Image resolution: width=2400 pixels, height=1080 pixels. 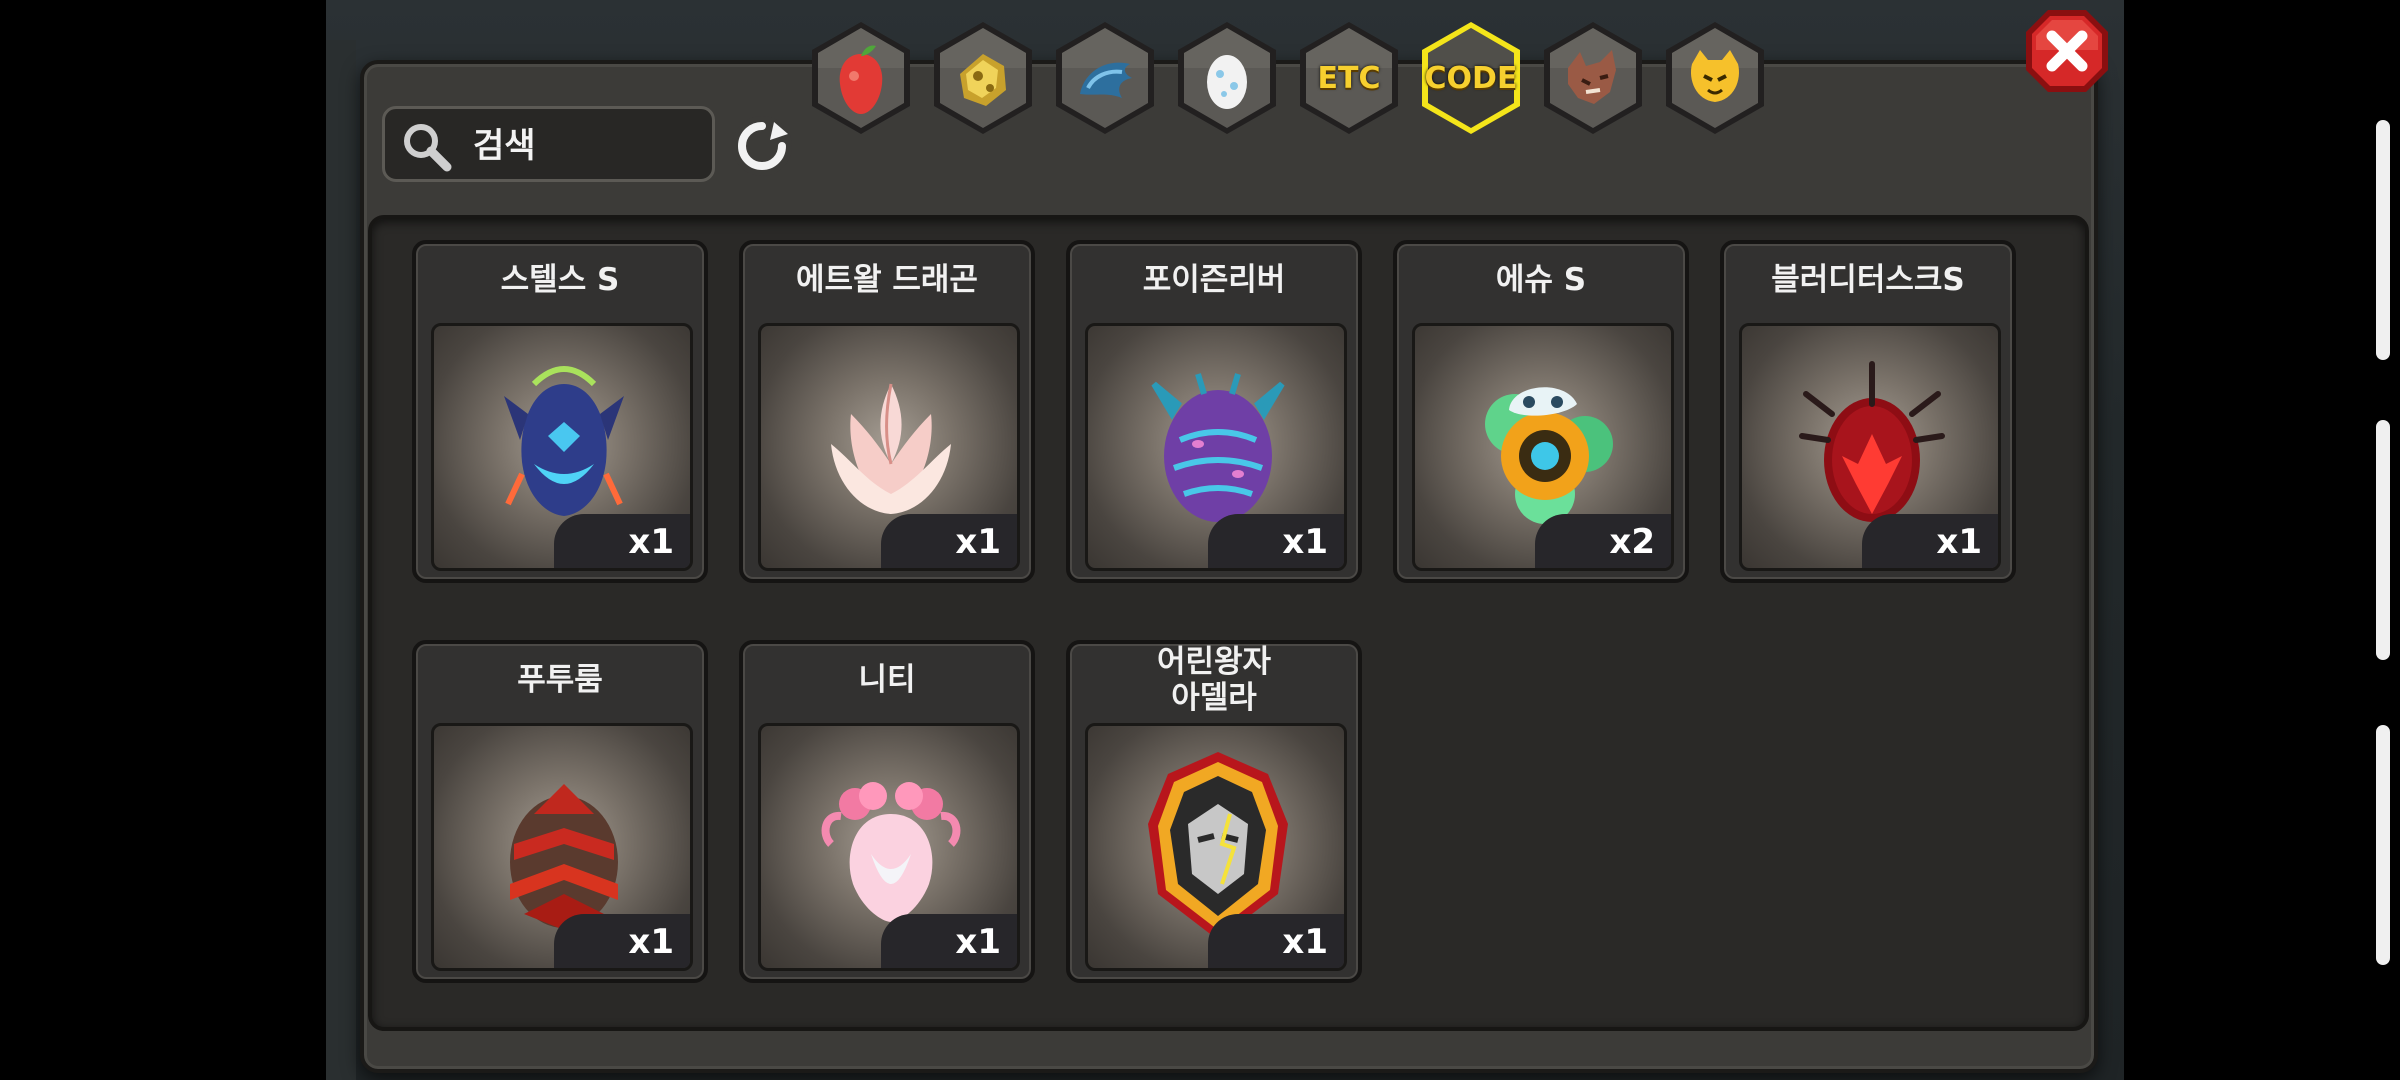 I want to click on item-name: 어린왕자 아델라, so click(x=1214, y=680).